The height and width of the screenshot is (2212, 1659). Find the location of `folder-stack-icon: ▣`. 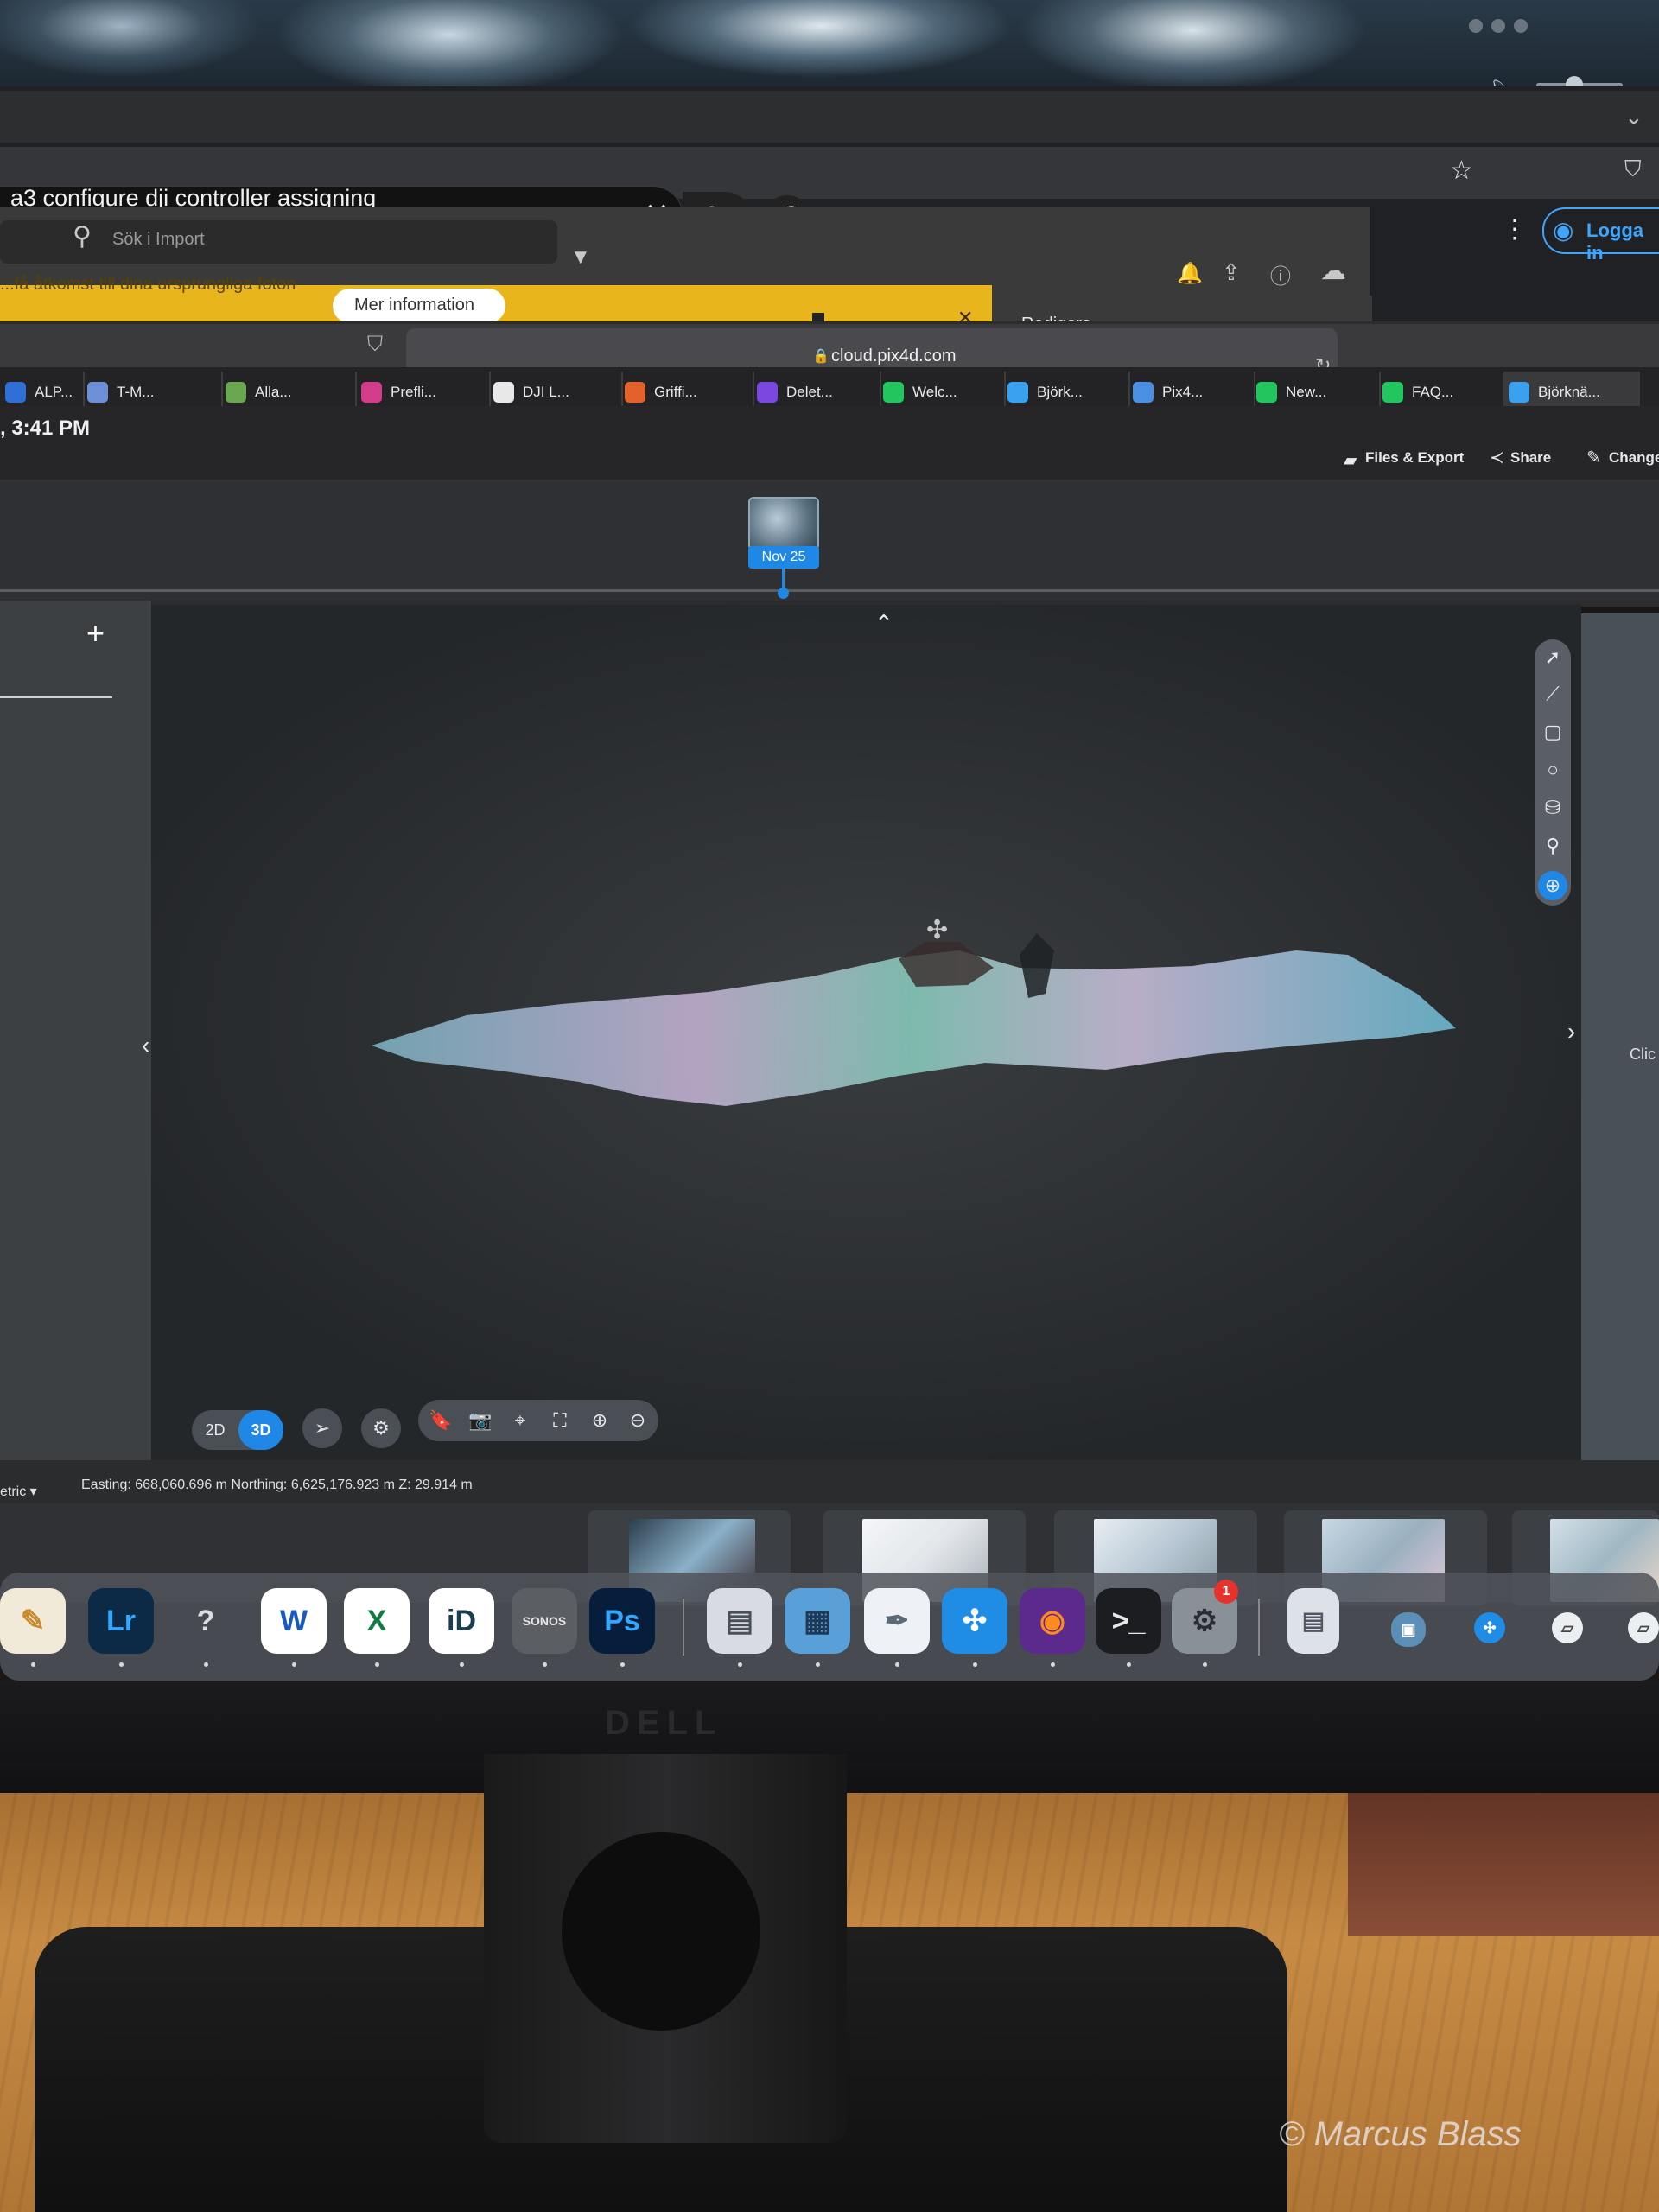

folder-stack-icon: ▣ is located at coordinates (1408, 1629).